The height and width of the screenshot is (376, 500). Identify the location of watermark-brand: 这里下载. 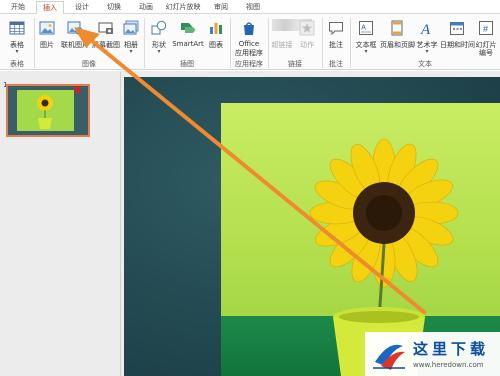
(451, 349).